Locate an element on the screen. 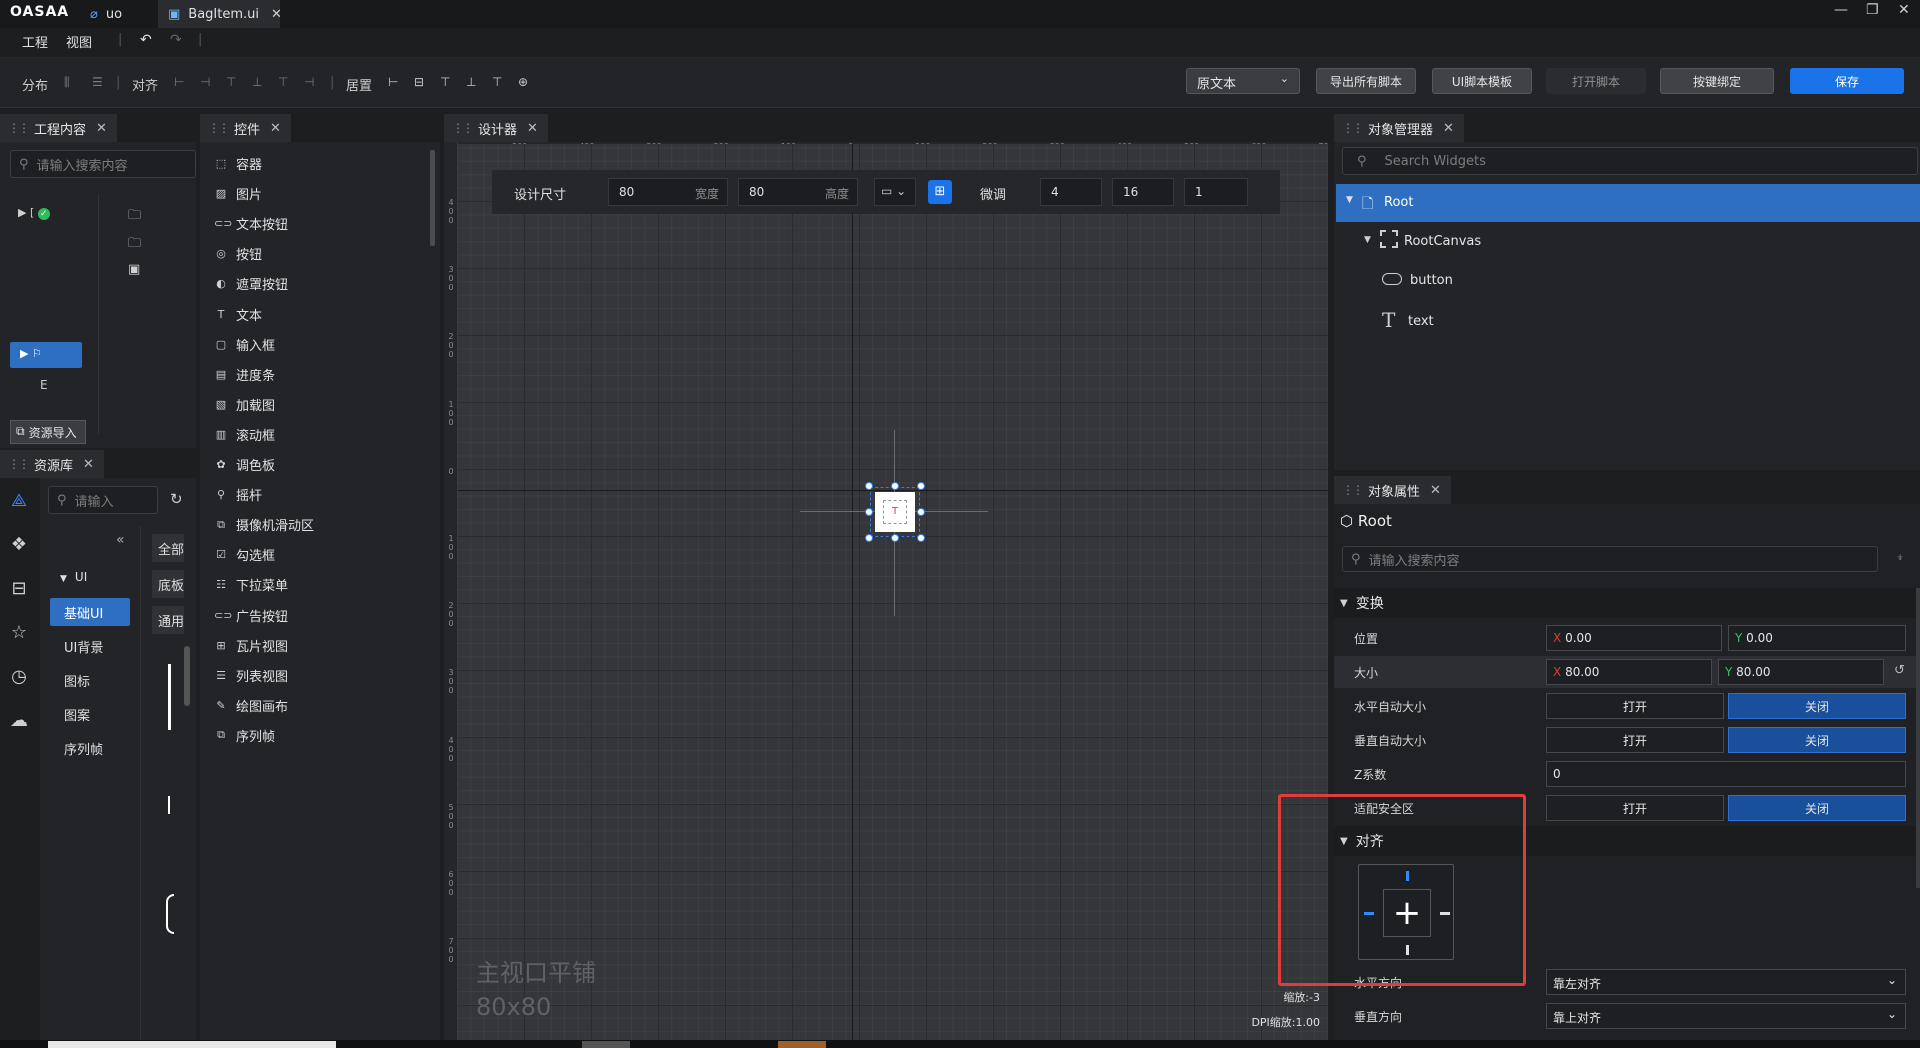 This screenshot has width=1920, height=1048. distribute-h-icon: ⫼ is located at coordinates (67, 82).